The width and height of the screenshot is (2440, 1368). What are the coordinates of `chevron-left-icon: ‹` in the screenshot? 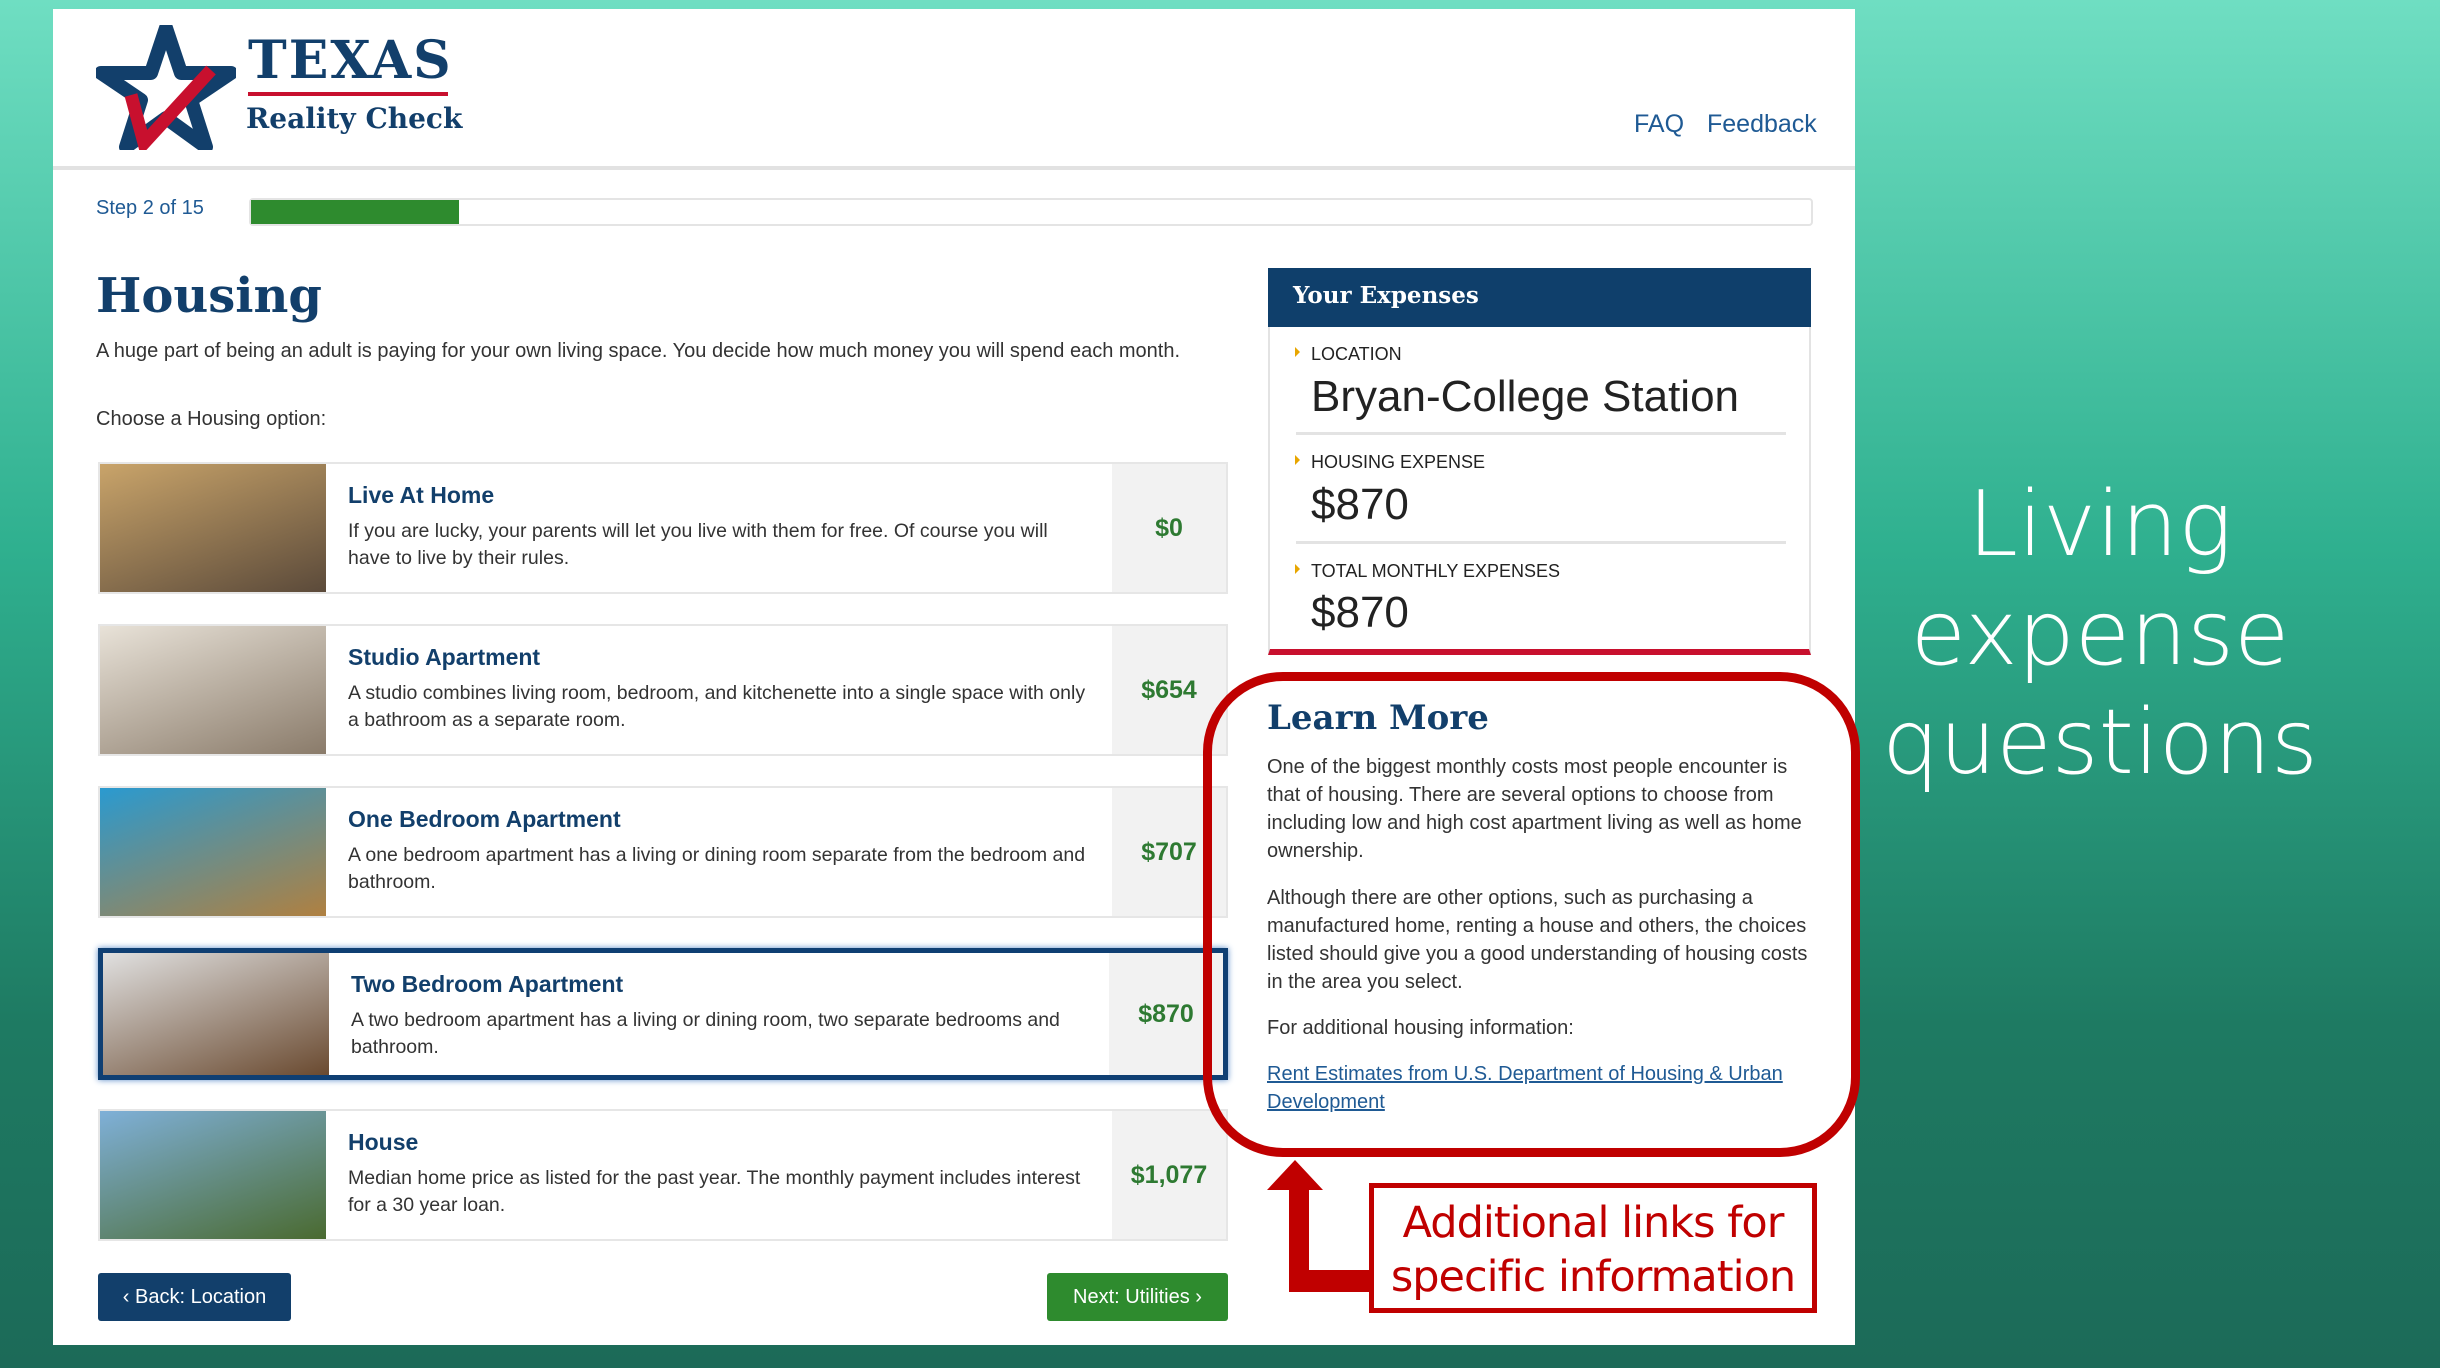 It's located at (128, 1296).